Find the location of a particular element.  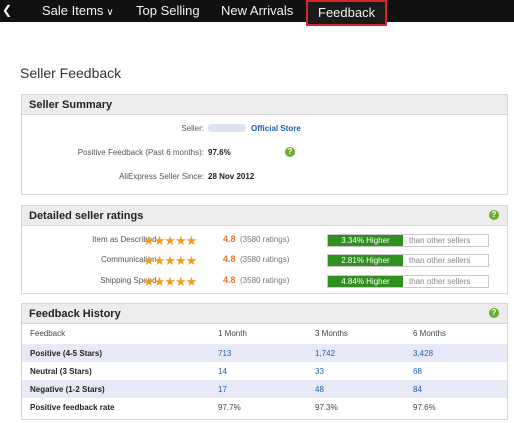

comparison-bar: 4.84% Higher than other sellers is located at coordinates (408, 281).